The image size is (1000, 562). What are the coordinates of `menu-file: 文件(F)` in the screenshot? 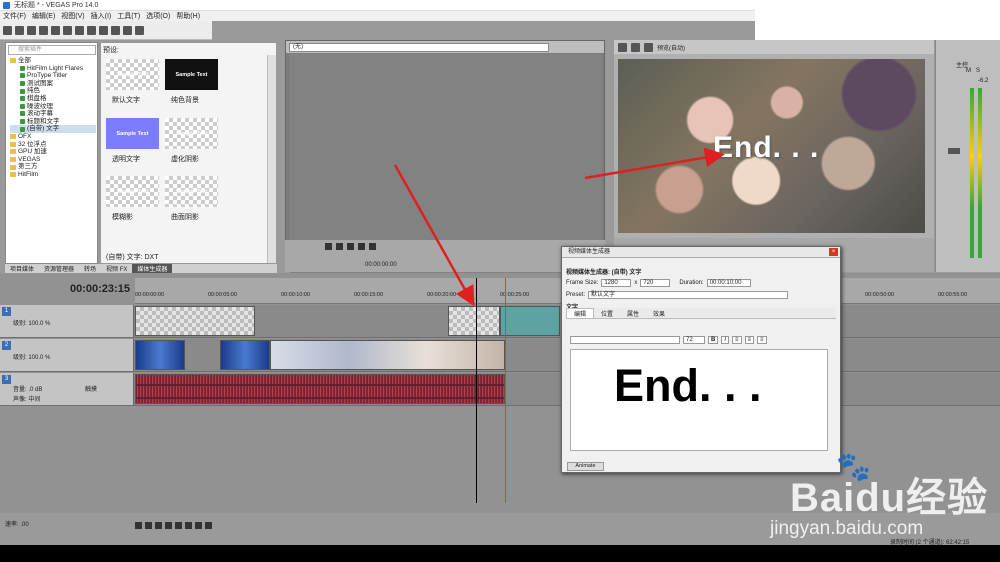 It's located at (14, 16).